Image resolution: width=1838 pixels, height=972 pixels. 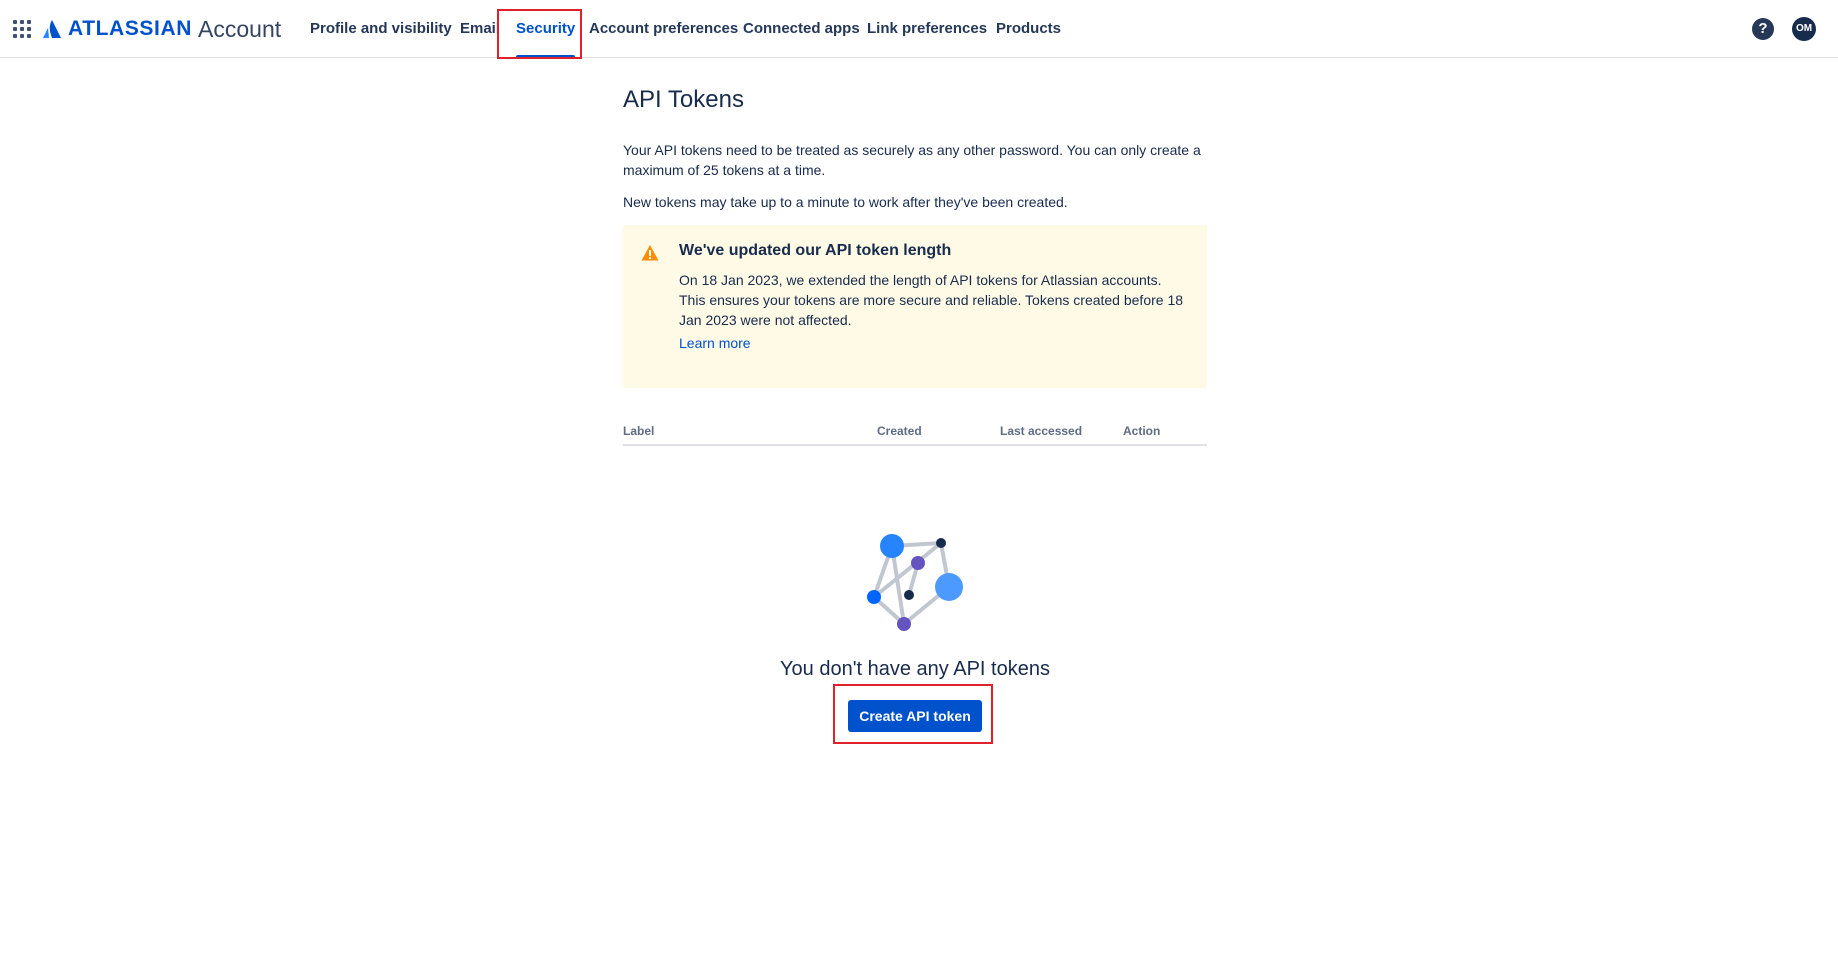 What do you see at coordinates (915, 669) in the screenshot?
I see `empty-state-title: You don't have any API tokens` at bounding box center [915, 669].